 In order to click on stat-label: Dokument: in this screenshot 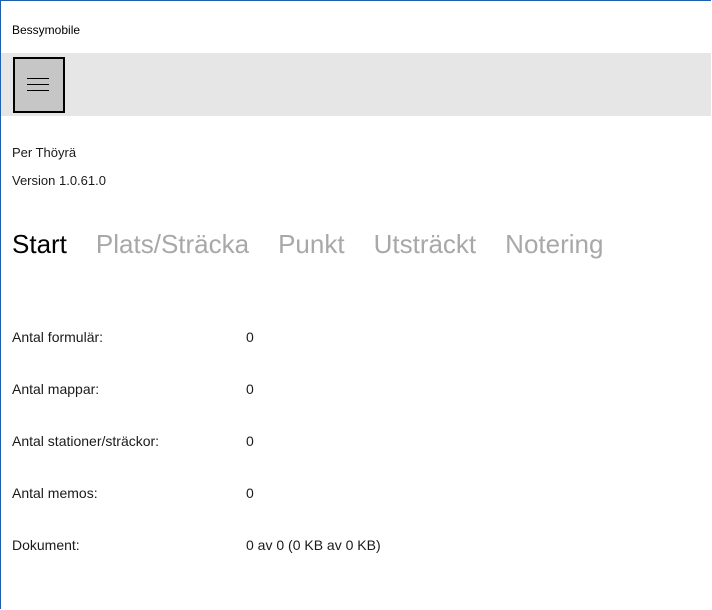, I will do `click(46, 545)`.